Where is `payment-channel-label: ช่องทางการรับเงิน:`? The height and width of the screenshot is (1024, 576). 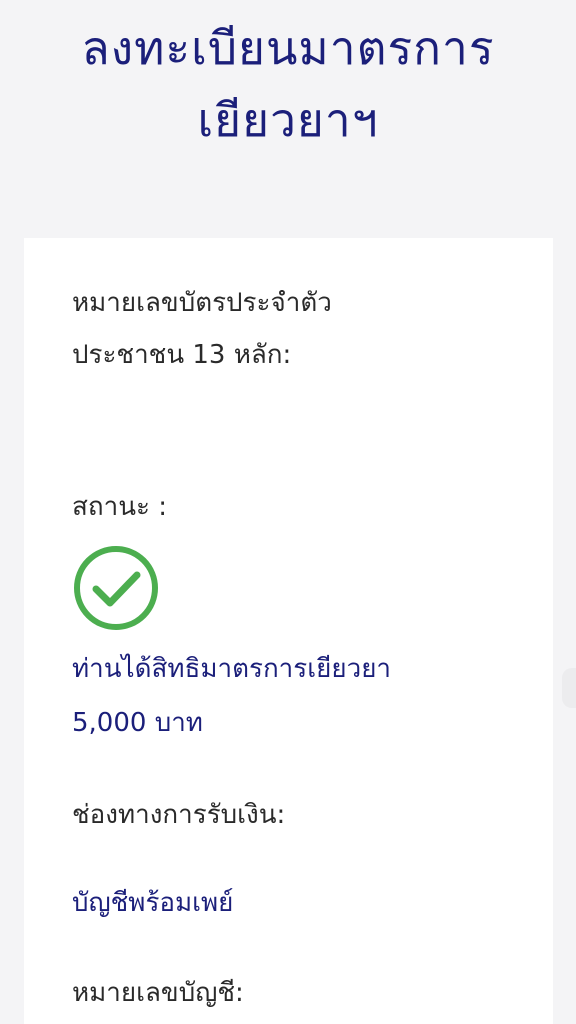 payment-channel-label: ช่องทางการรับเงิน: is located at coordinates (179, 815).